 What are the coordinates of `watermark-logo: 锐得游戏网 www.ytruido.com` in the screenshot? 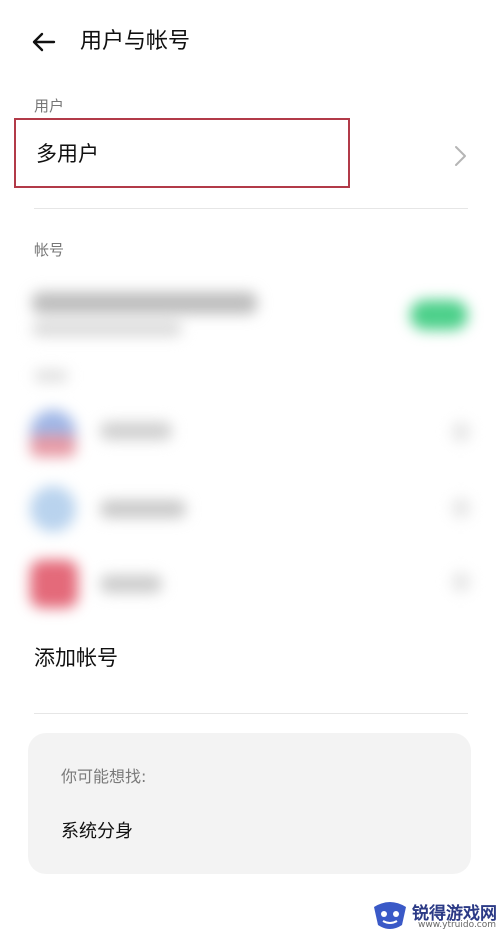 It's located at (435, 915).